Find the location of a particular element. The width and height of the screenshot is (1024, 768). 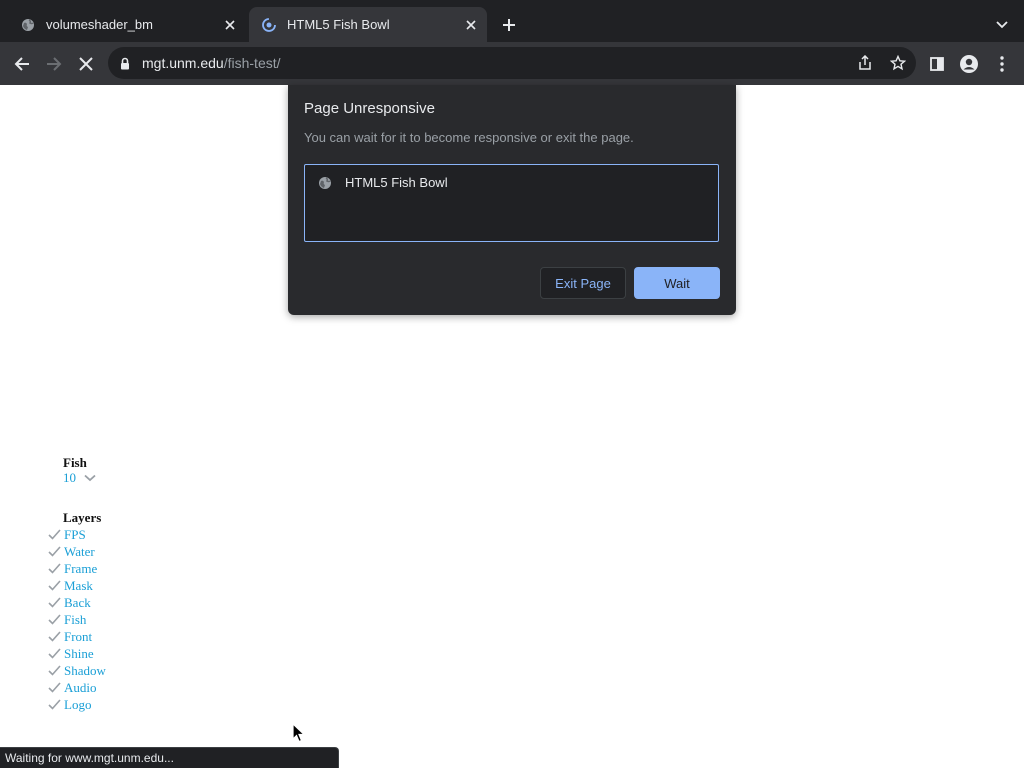

layer-label: Mask is located at coordinates (78, 585).